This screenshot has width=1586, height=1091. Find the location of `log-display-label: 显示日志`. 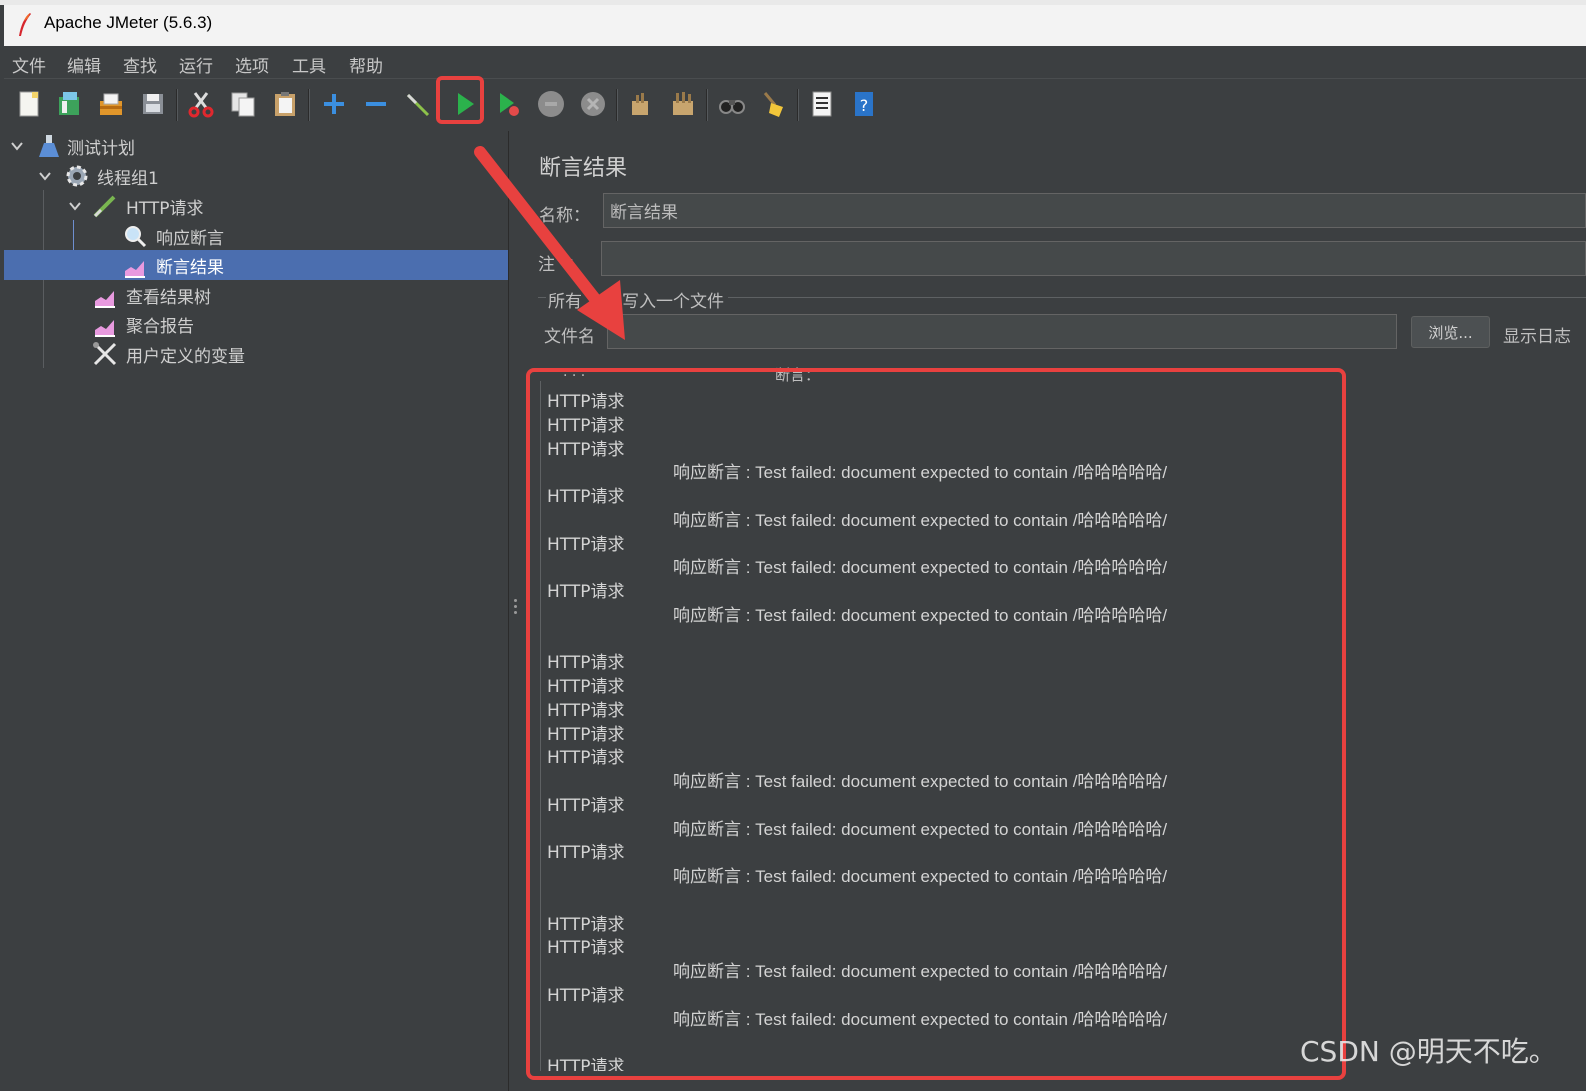

log-display-label: 显示日志 is located at coordinates (1537, 337).